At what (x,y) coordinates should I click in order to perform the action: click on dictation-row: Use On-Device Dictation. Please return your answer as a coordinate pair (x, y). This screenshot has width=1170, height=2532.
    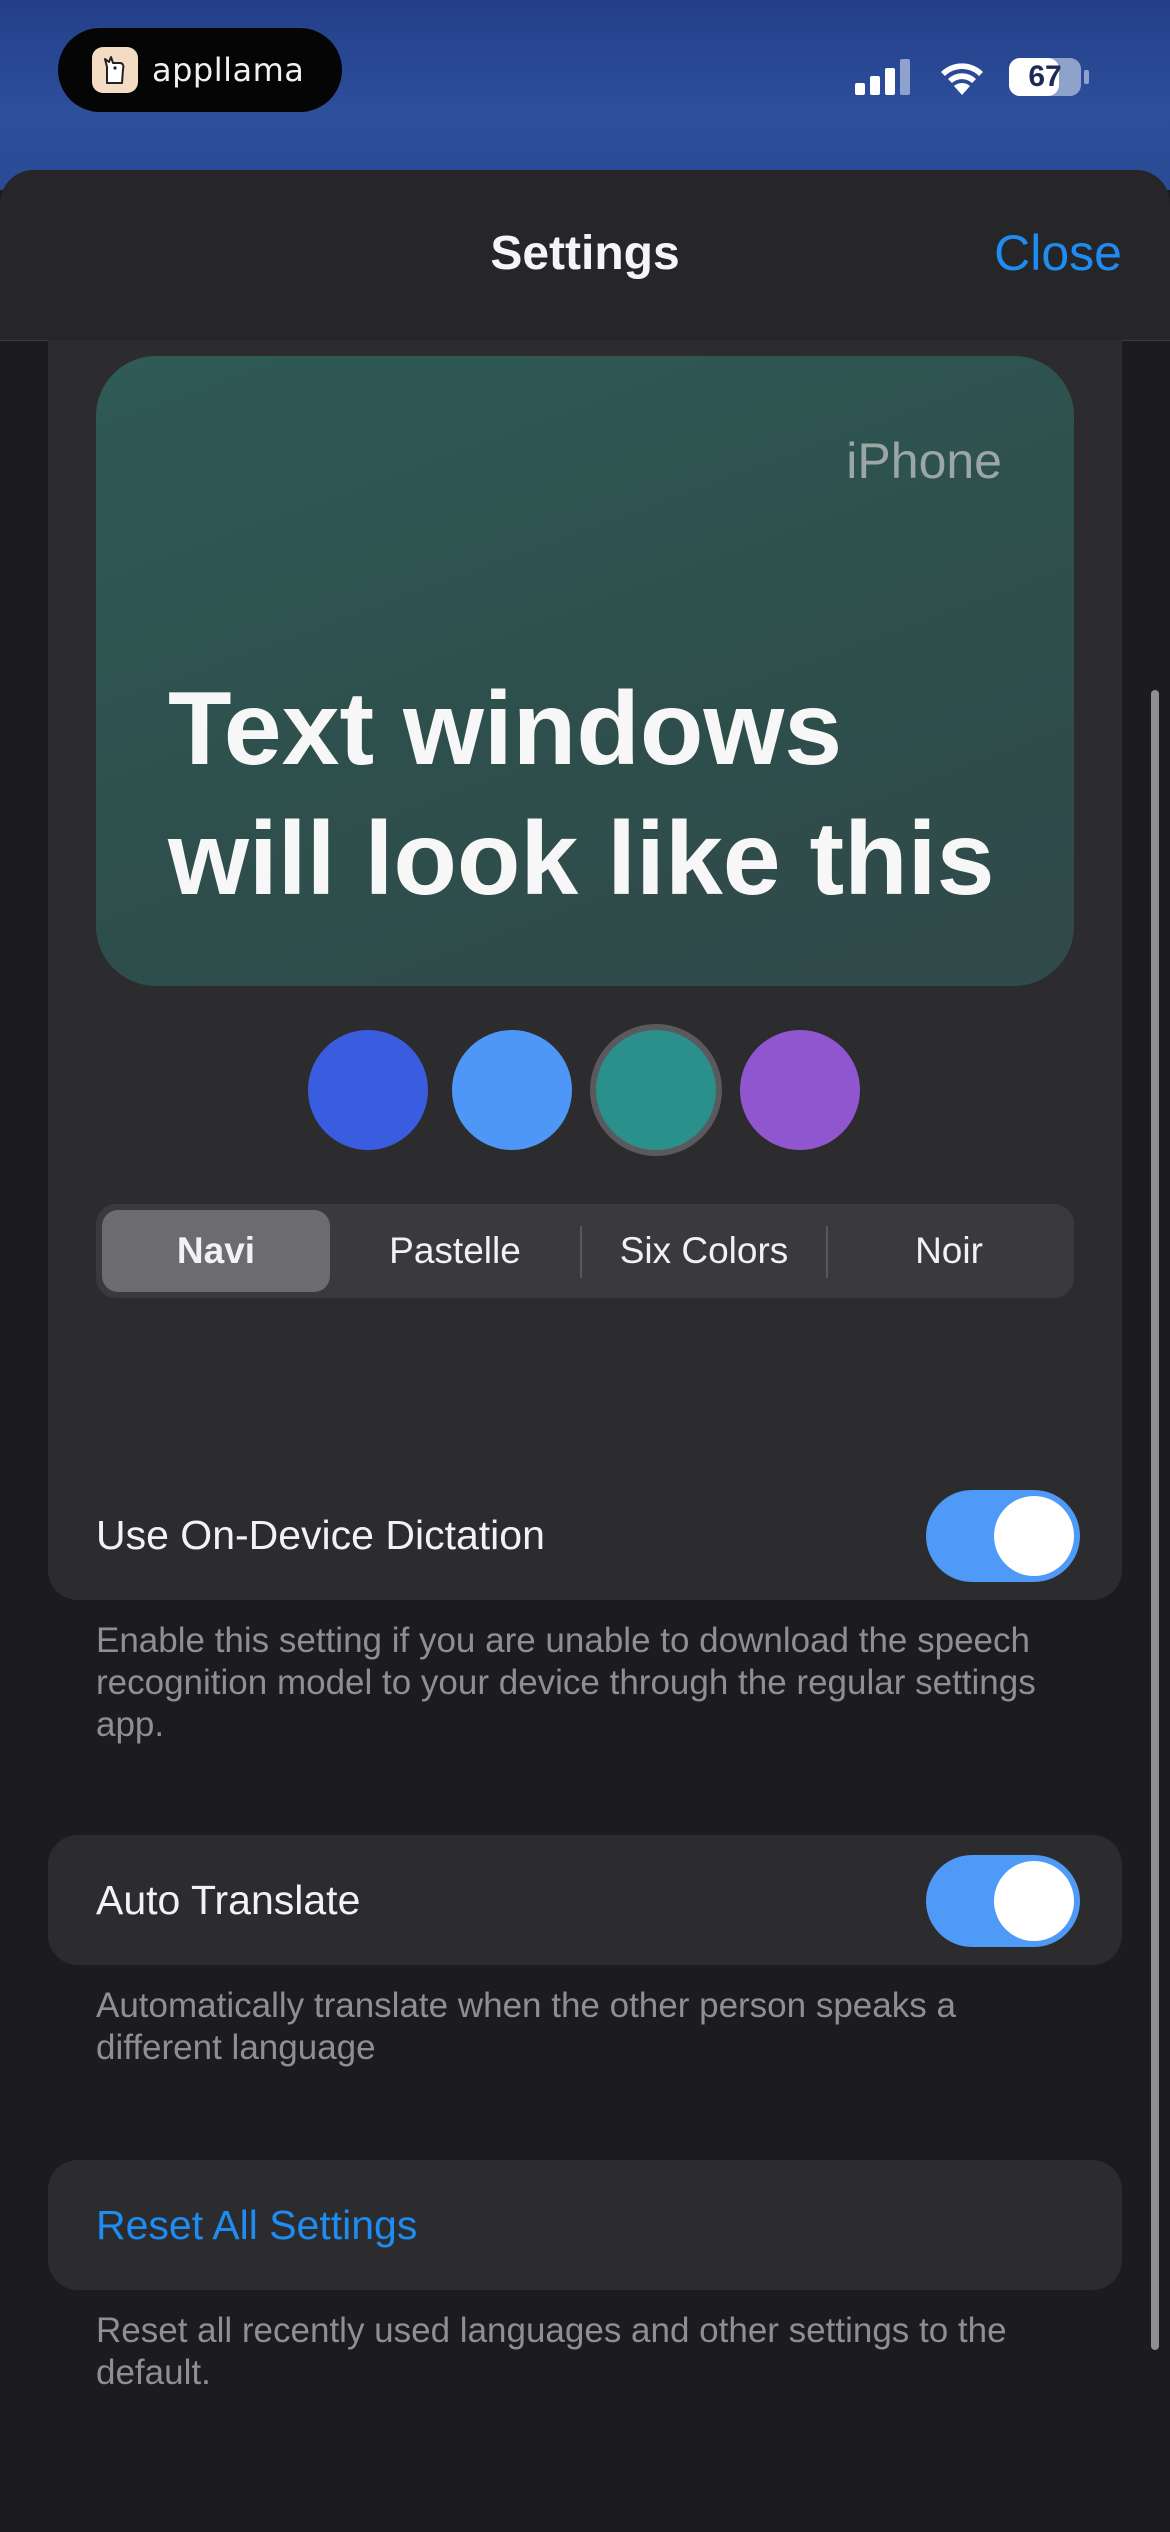
    Looking at the image, I should click on (585, 1535).